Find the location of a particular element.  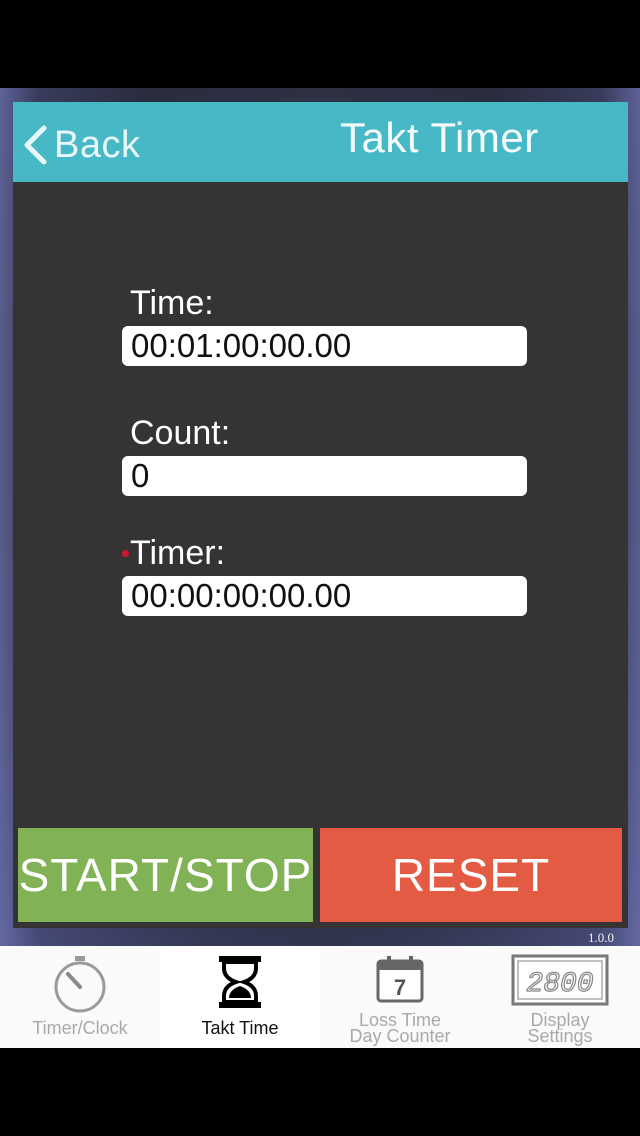

svg-text: 7 is located at coordinates (400, 987).